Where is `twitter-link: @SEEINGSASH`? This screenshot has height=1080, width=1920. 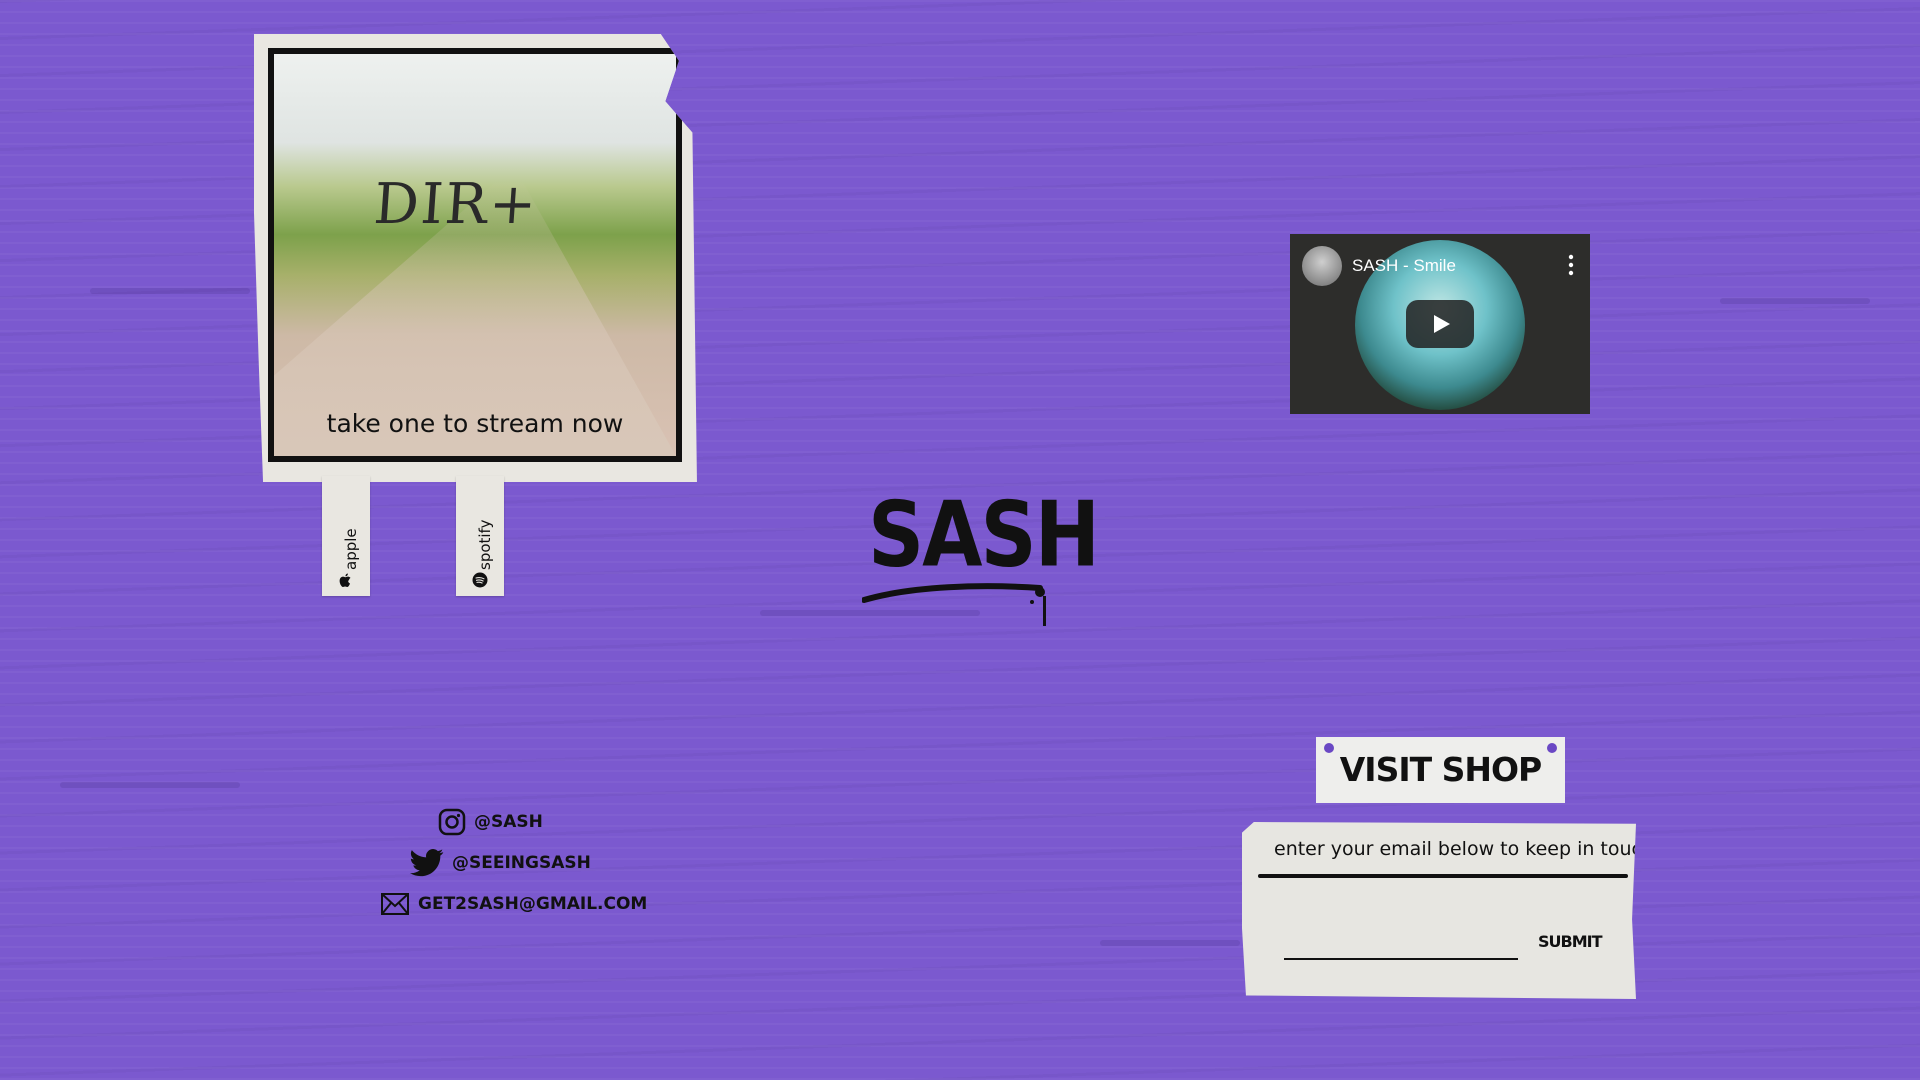 twitter-link: @SEEINGSASH is located at coordinates (500, 863).